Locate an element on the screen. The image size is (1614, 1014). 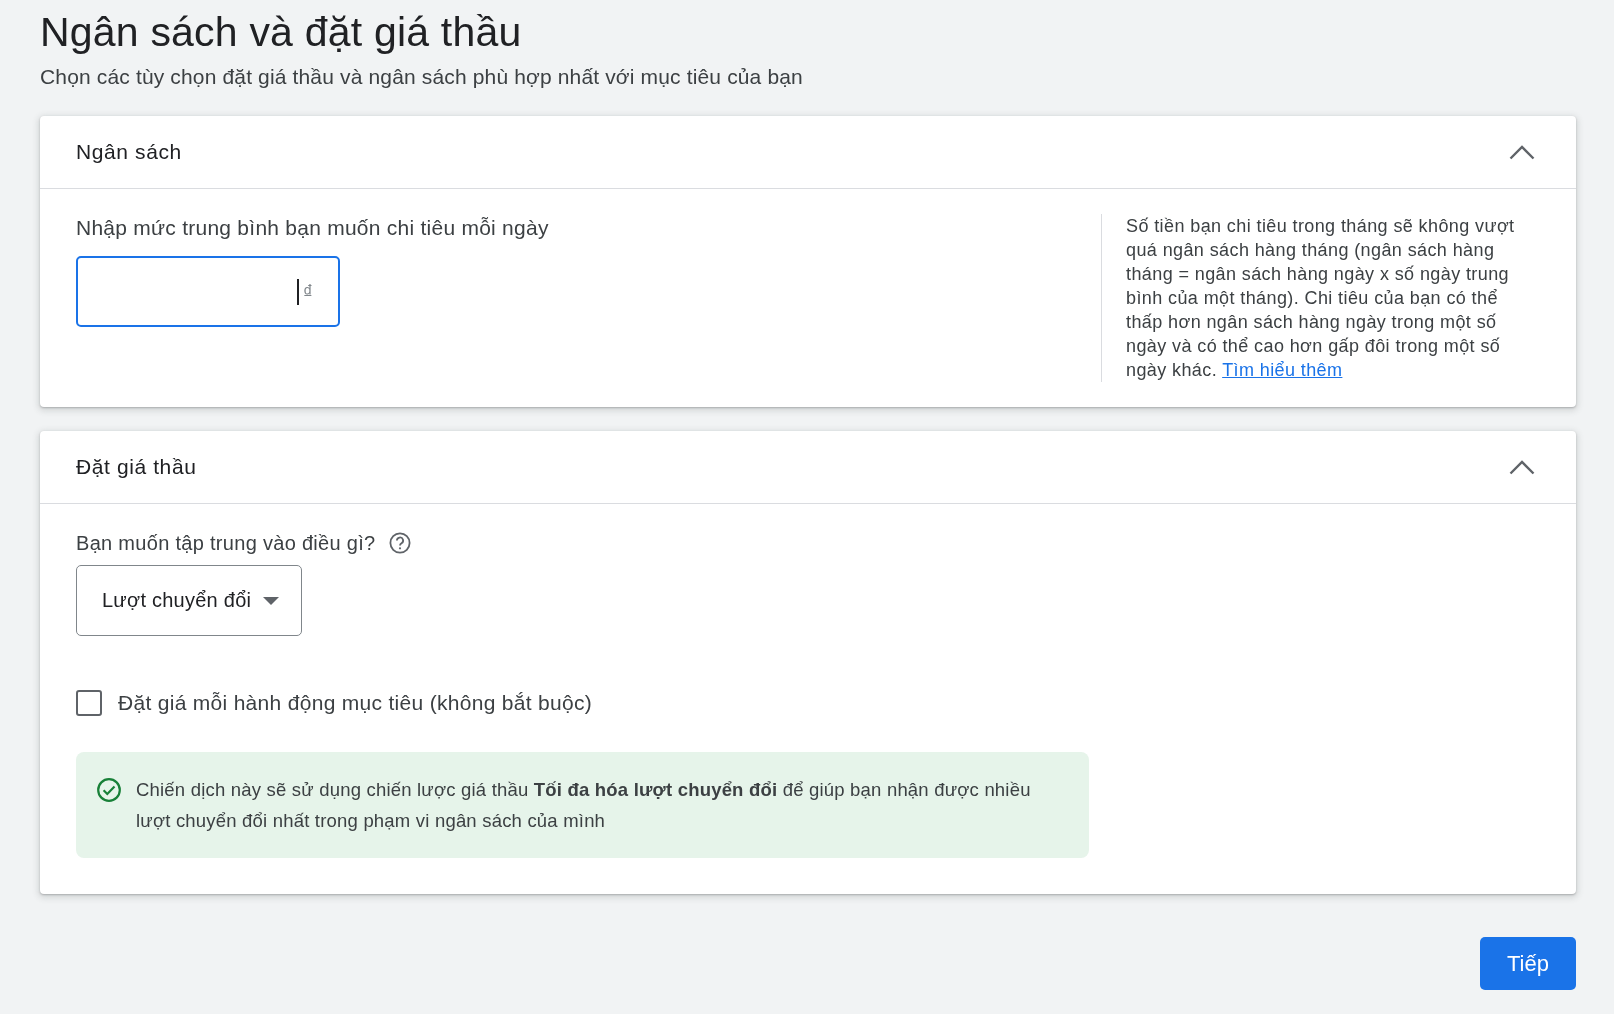
page-subtitle: Chọn các tùy chọn đặt giá thầu và ngân sách phù hợp nhất với mục tiêu của bạn is located at coordinates (421, 77).